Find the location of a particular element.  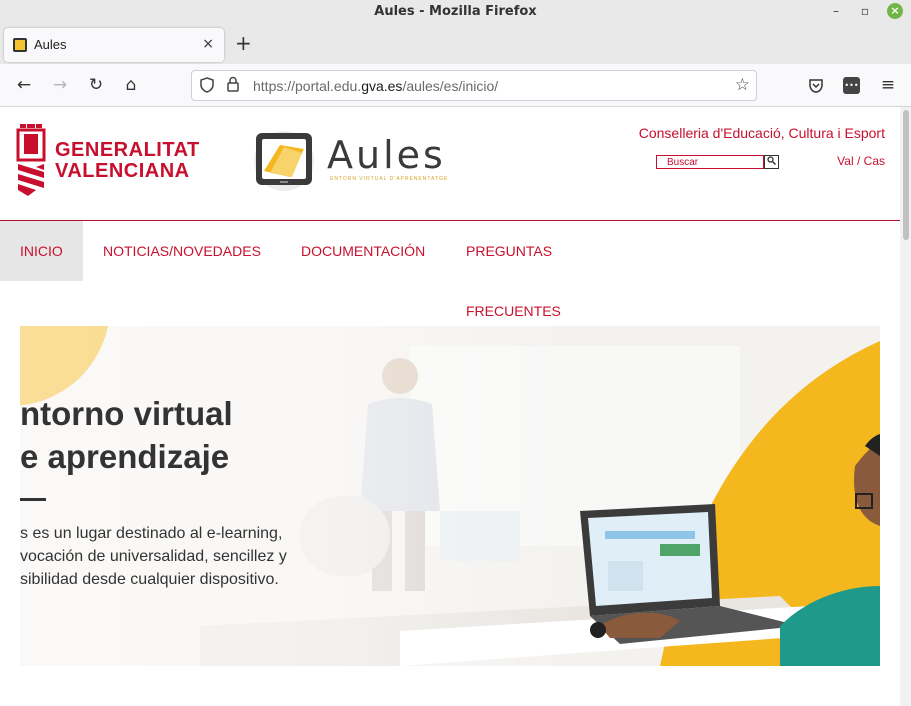

window-title: Aules - Mozilla Firefox is located at coordinates (455, 11).